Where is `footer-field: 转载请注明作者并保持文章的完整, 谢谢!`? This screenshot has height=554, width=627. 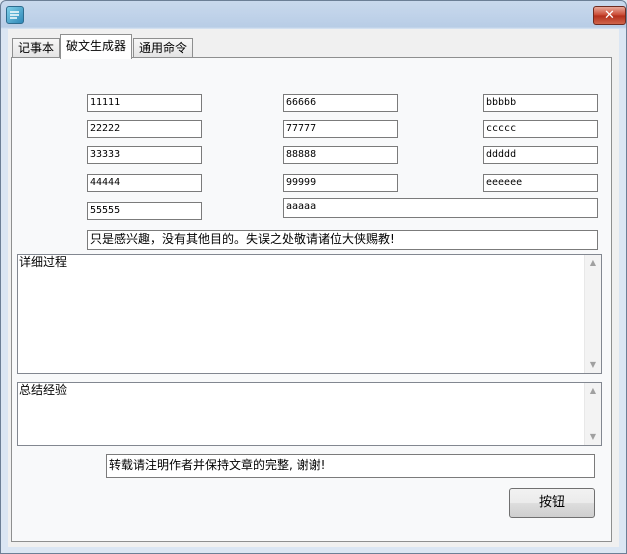
footer-field: 转载请注明作者并保持文章的完整, 谢谢! is located at coordinates (350, 466).